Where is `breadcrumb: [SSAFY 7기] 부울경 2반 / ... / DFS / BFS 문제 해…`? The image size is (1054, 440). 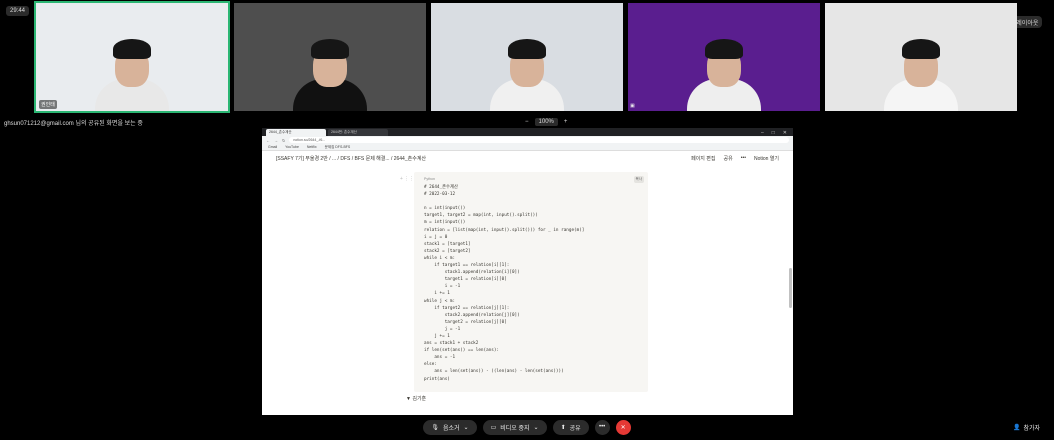 breadcrumb: [SSAFY 7기] 부울경 2반 / ... / DFS / BFS 문제 해… is located at coordinates (351, 158).